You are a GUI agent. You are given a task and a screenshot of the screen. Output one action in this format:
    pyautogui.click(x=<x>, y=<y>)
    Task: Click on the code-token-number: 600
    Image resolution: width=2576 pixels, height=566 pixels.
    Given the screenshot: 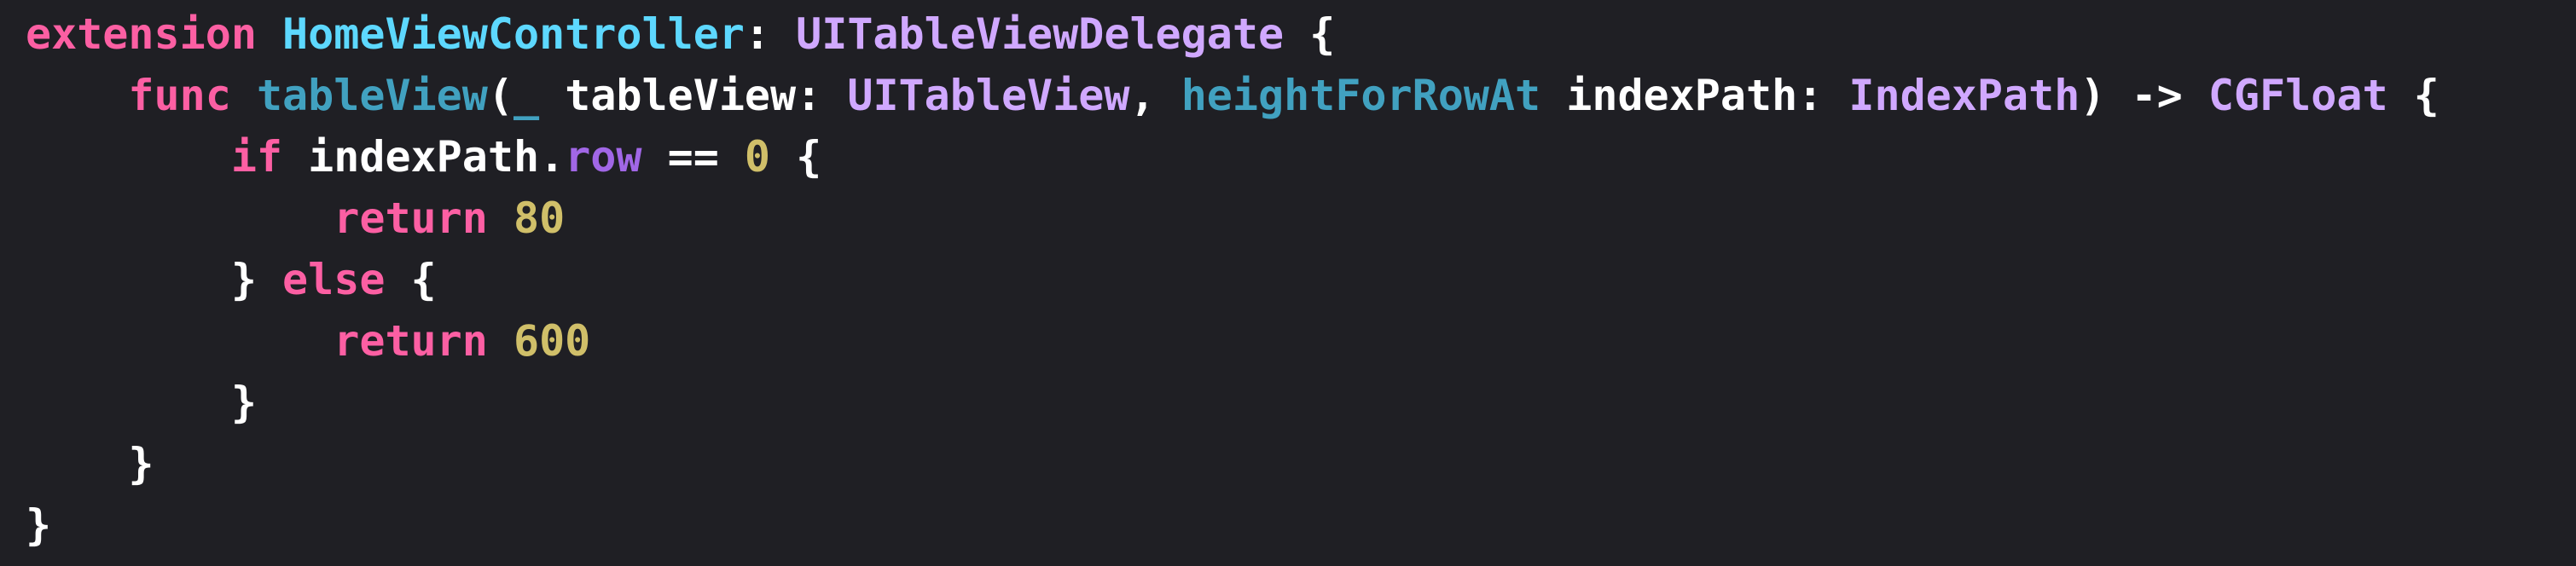 What is the action you would take?
    pyautogui.click(x=552, y=341)
    